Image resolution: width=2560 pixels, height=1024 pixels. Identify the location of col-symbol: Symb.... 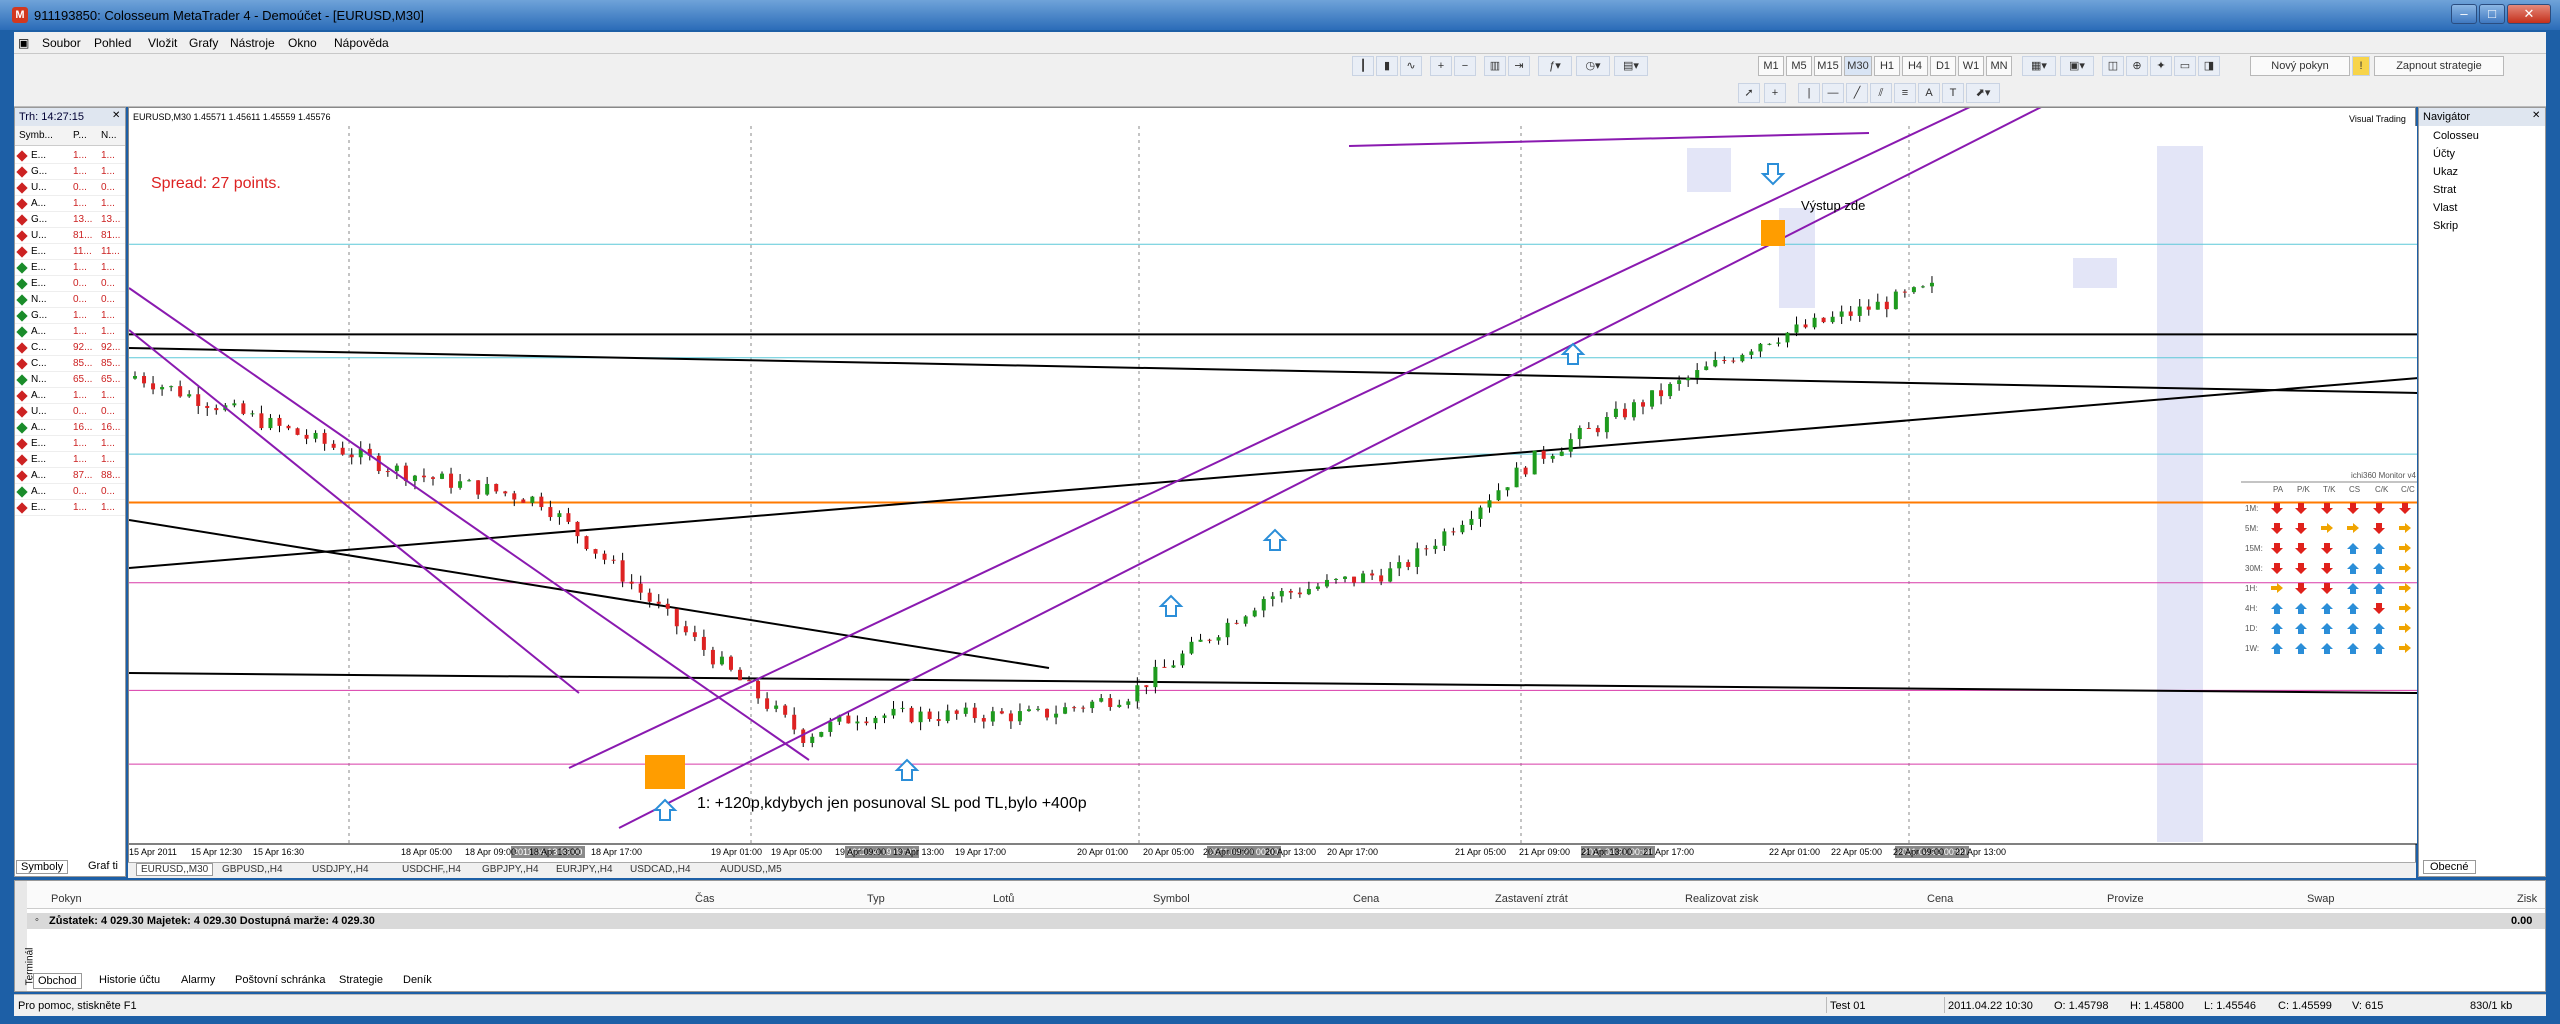
(36, 135).